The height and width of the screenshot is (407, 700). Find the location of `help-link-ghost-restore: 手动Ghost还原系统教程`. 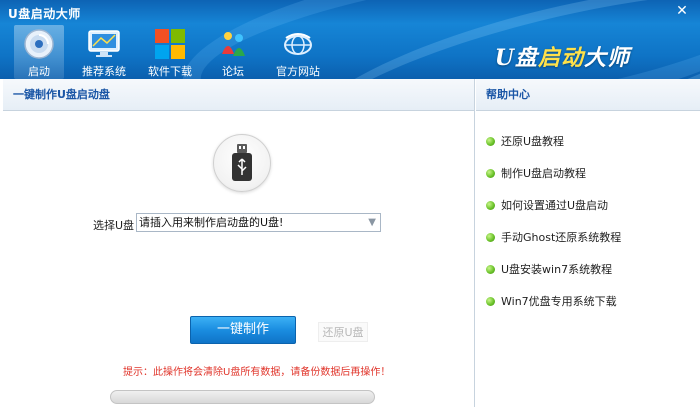

help-link-ghost-restore: 手动Ghost还原系统教程 is located at coordinates (593, 237).